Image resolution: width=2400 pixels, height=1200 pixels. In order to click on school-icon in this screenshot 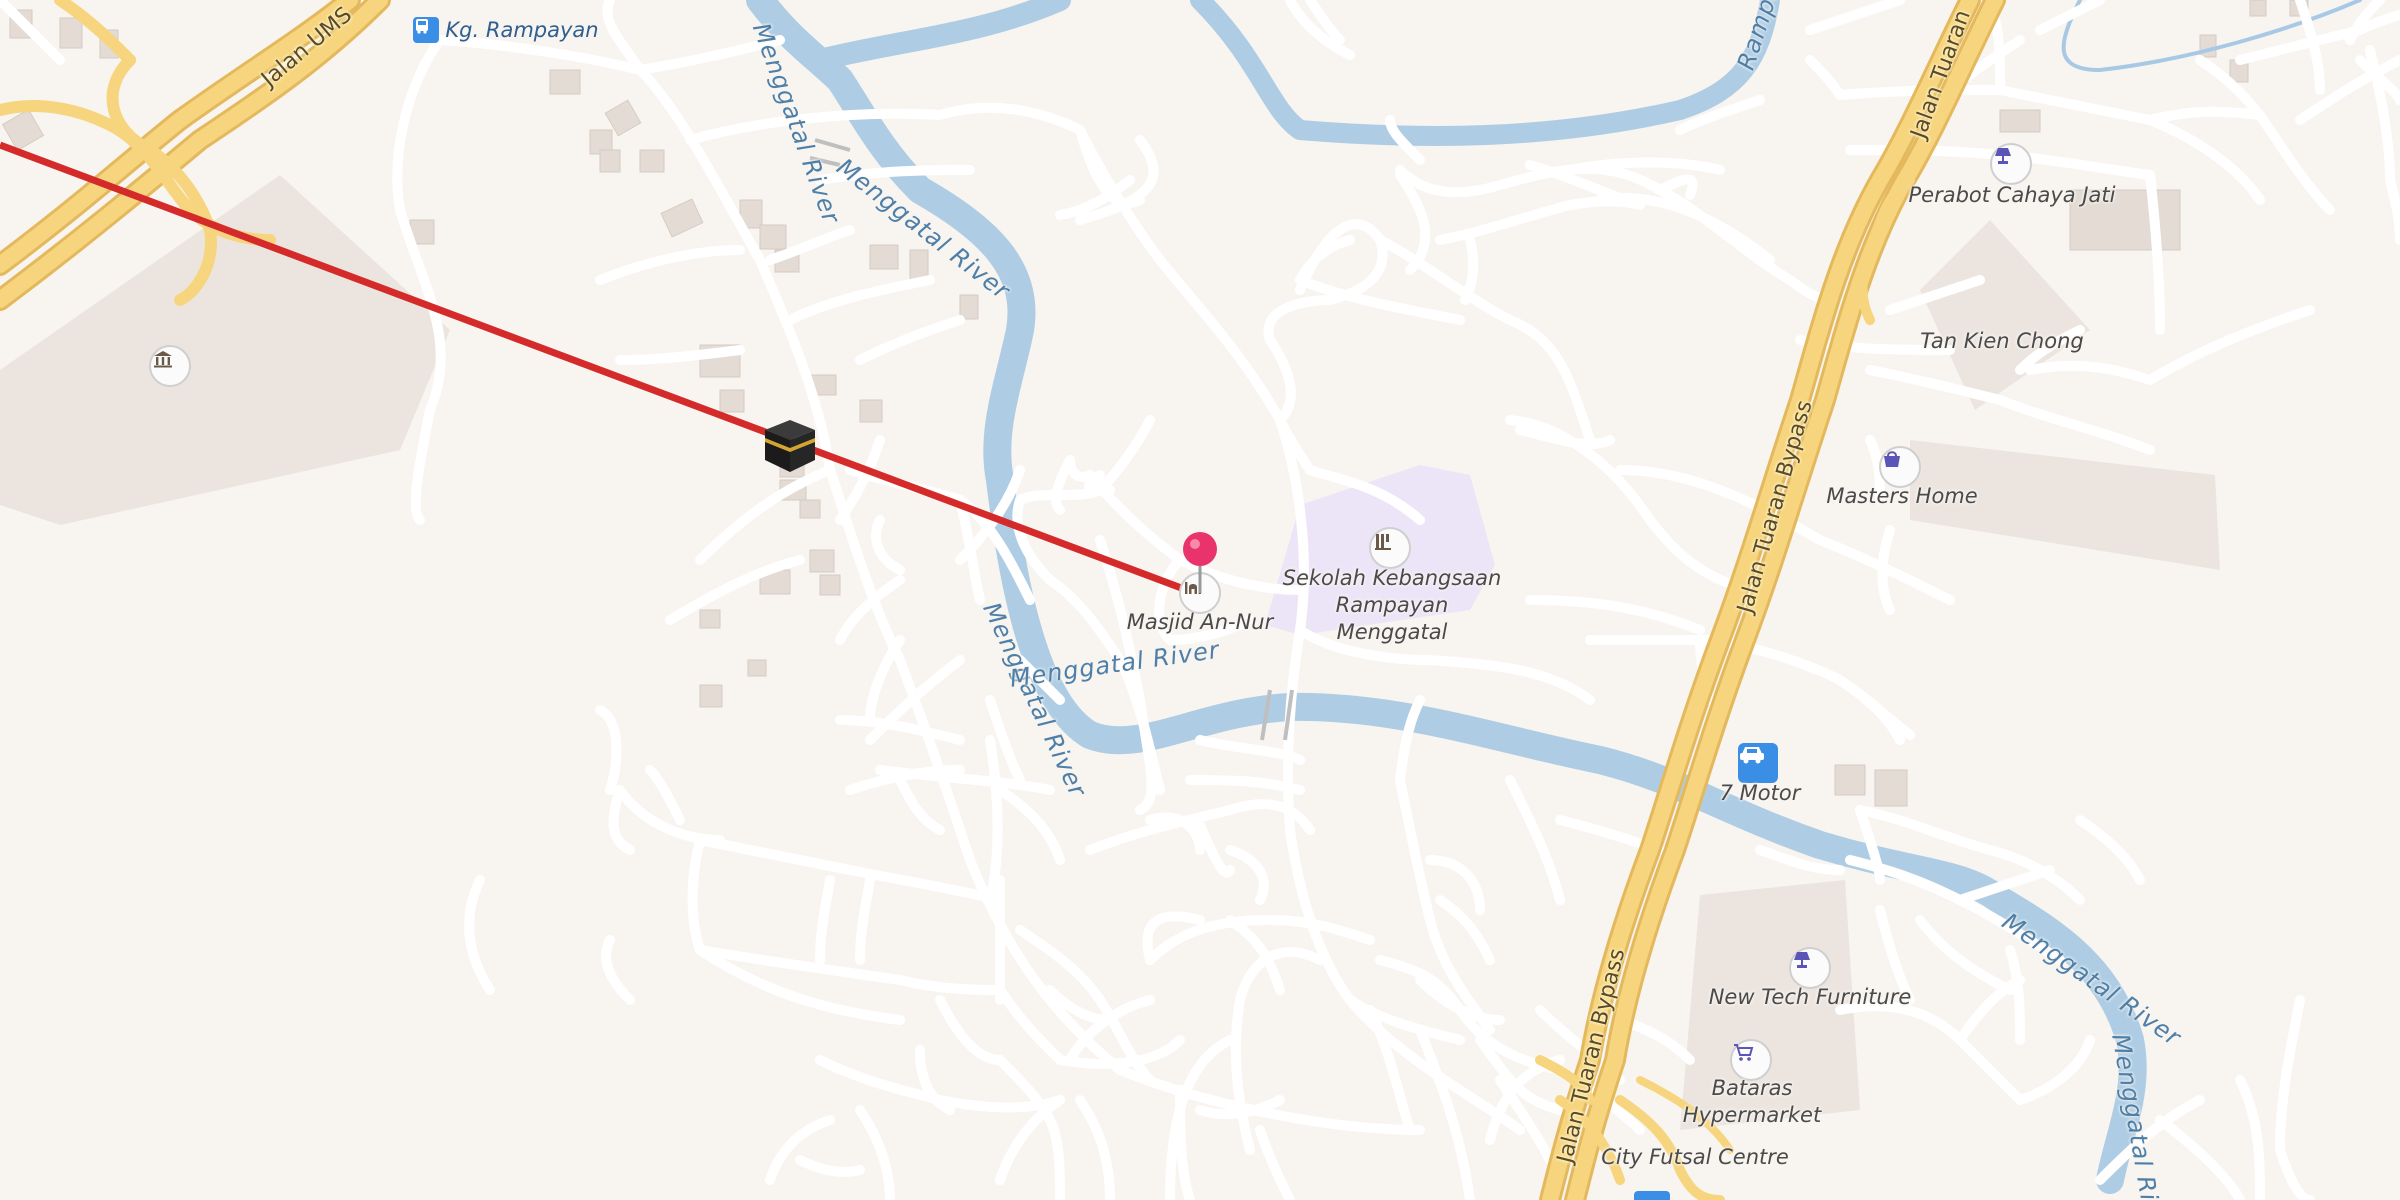, I will do `click(1390, 548)`.